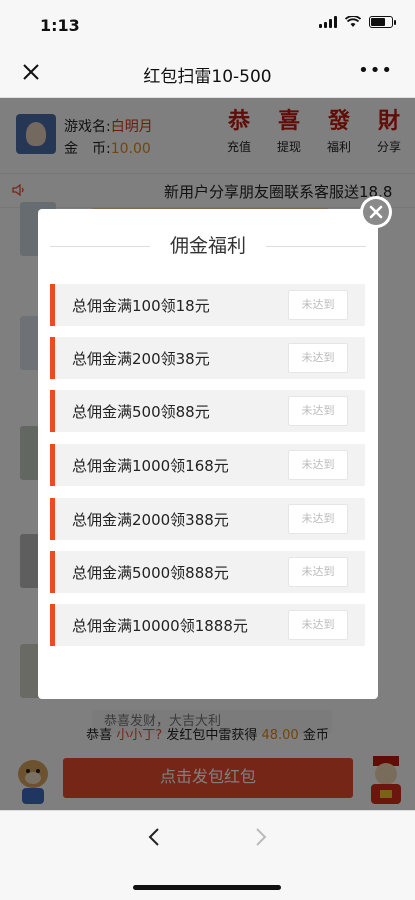 This screenshot has height=900, width=415. Describe the element at coordinates (353, 21) in the screenshot. I see `wifi-icon` at that location.